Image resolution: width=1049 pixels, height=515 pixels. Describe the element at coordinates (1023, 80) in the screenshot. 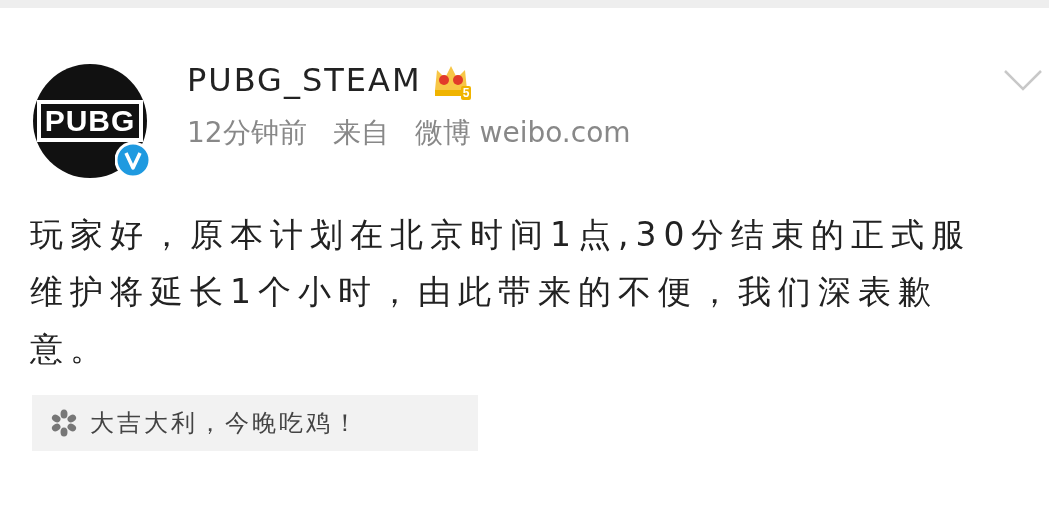

I see `chevron-down-icon` at that location.